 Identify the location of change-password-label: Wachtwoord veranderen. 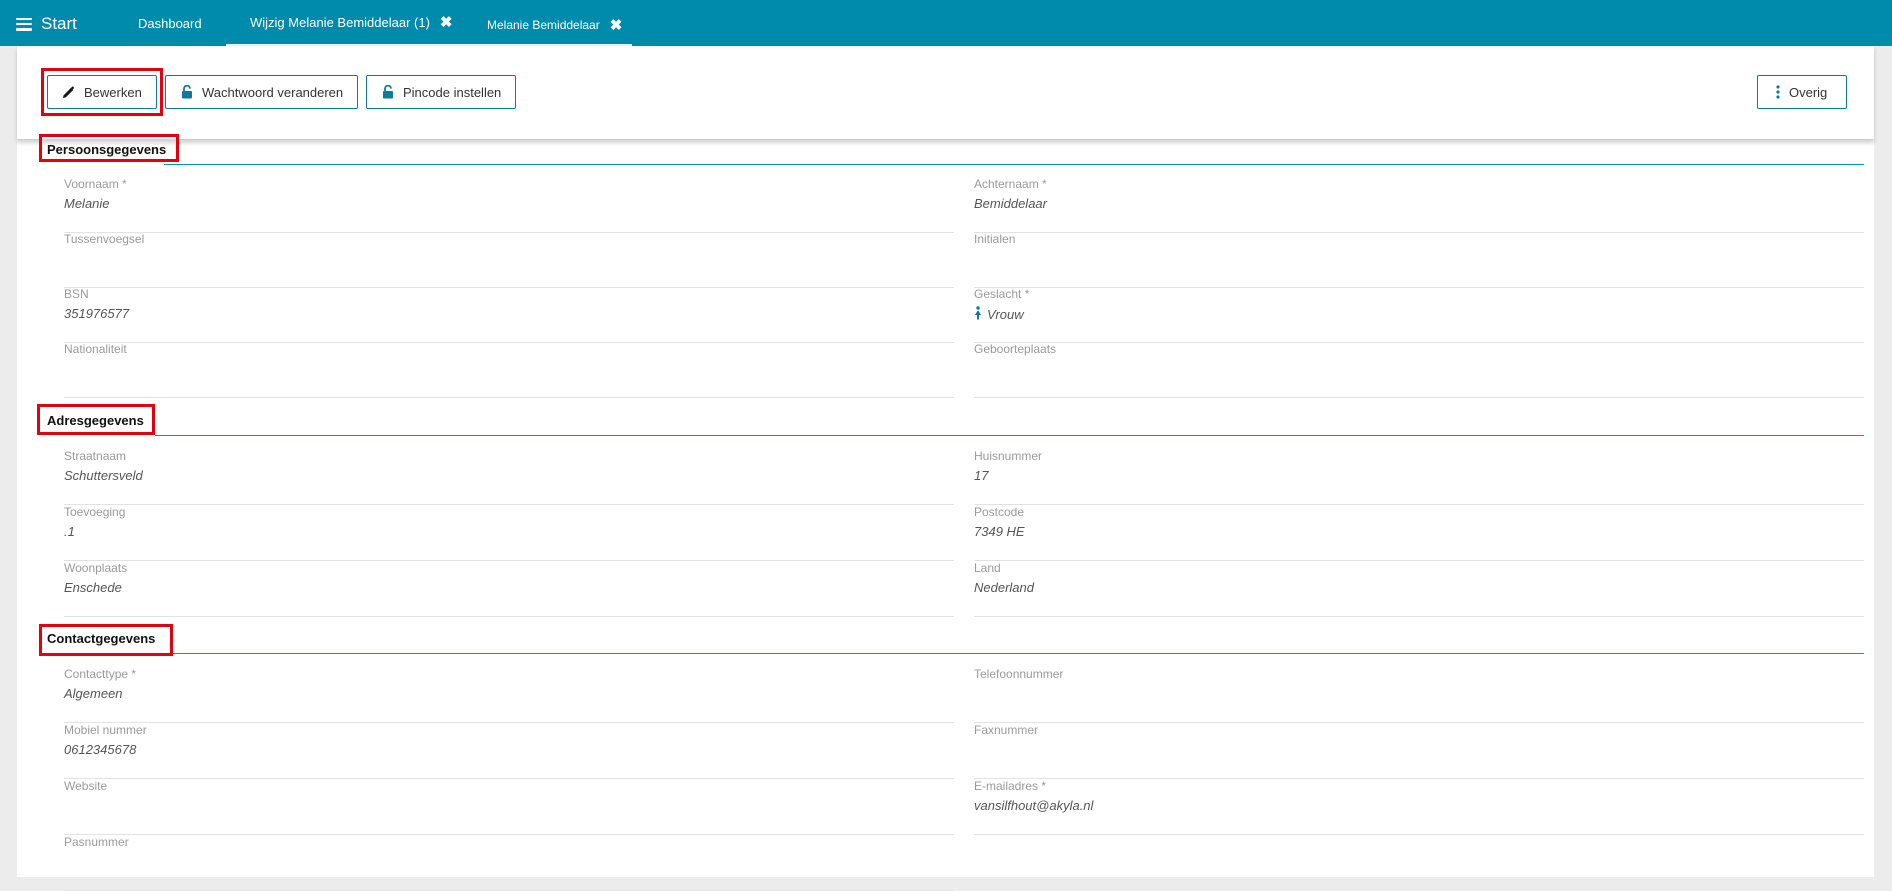
(273, 92).